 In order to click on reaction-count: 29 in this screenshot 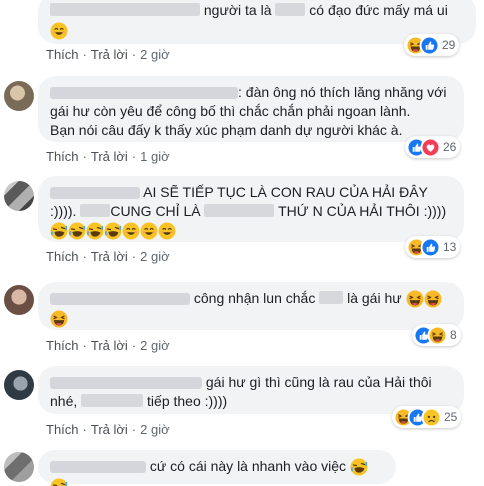, I will do `click(449, 45)`.